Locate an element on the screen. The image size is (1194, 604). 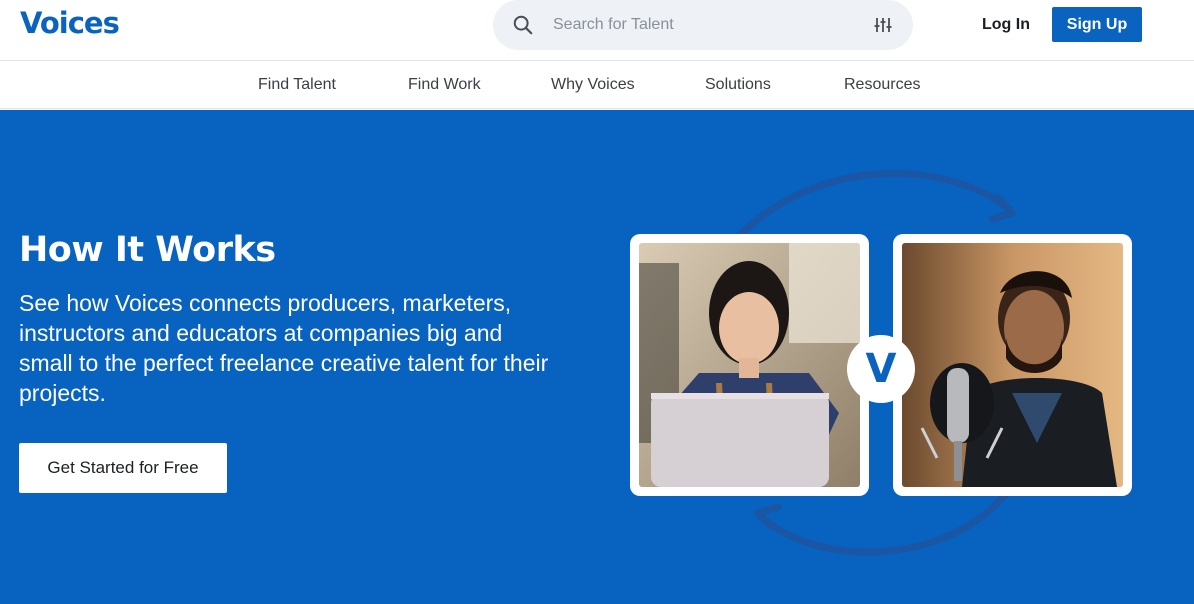
woman-laptop-photo is located at coordinates (749, 365).